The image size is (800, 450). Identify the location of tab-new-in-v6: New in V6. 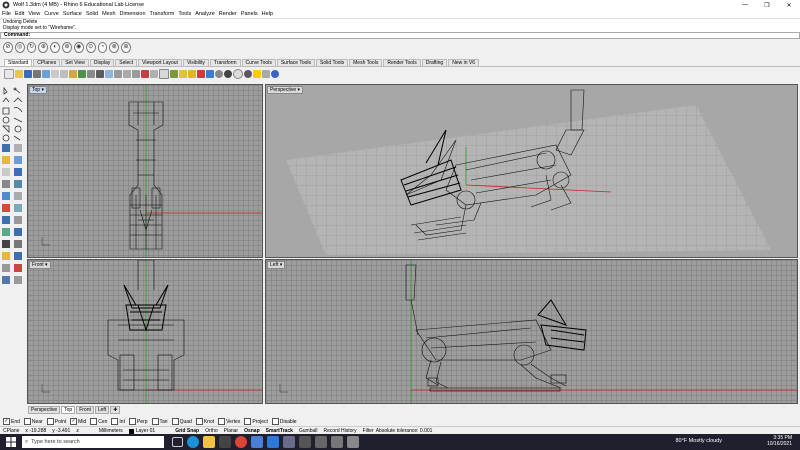
(464, 62).